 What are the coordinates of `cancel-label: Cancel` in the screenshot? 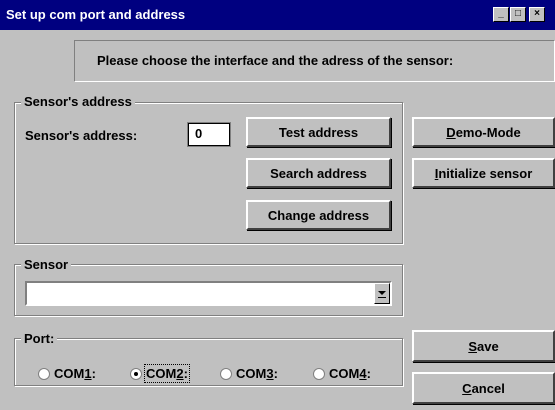 It's located at (483, 388).